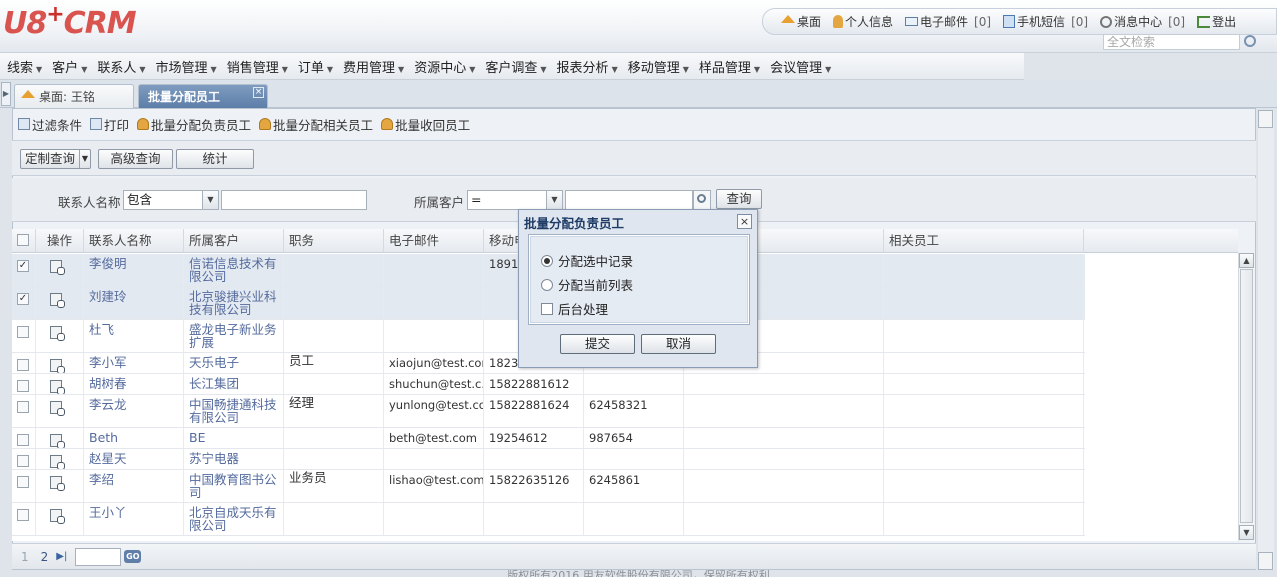 Image resolution: width=1277 pixels, height=577 pixels. I want to click on tab-desktop: 桌面: 王铭, so click(74, 96).